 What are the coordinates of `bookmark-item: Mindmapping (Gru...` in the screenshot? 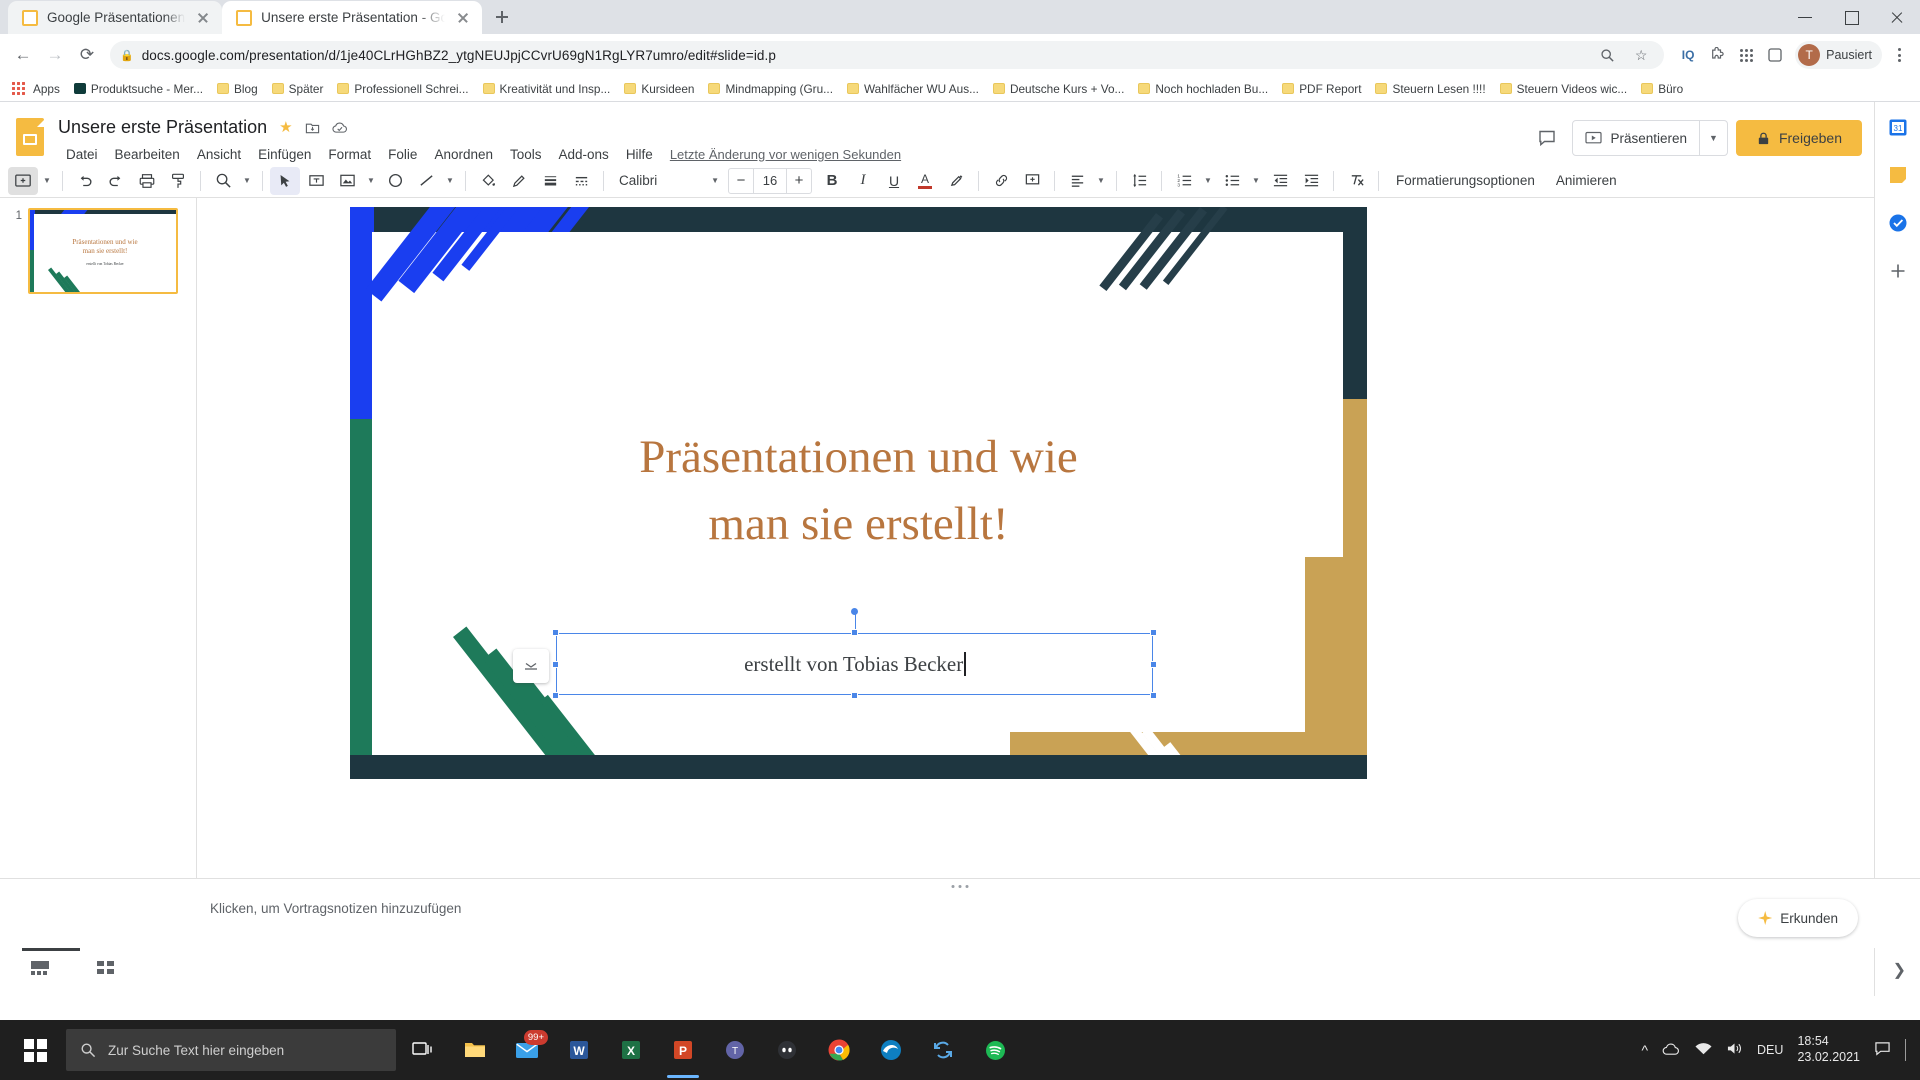 It's located at (770, 89).